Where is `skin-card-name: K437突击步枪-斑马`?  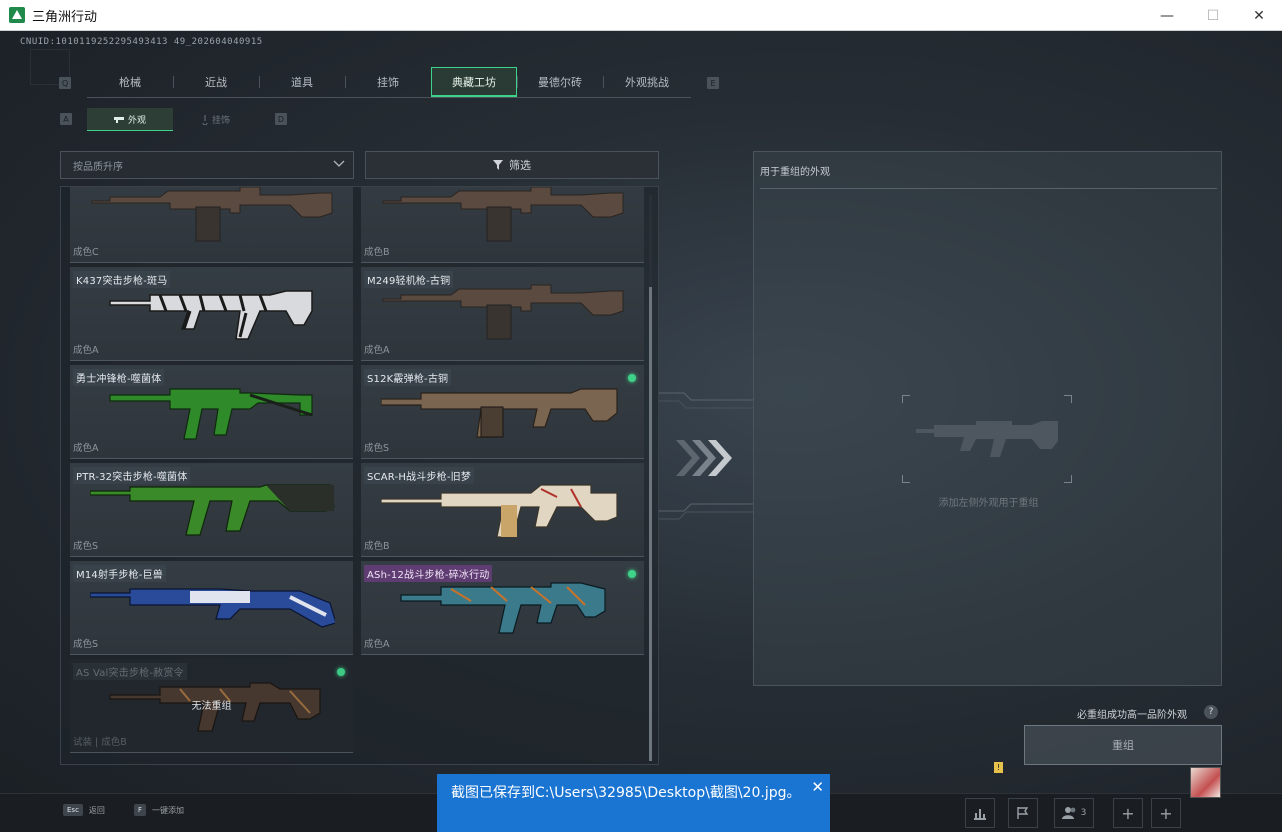 skin-card-name: K437突击步枪-斑马 is located at coordinates (122, 279).